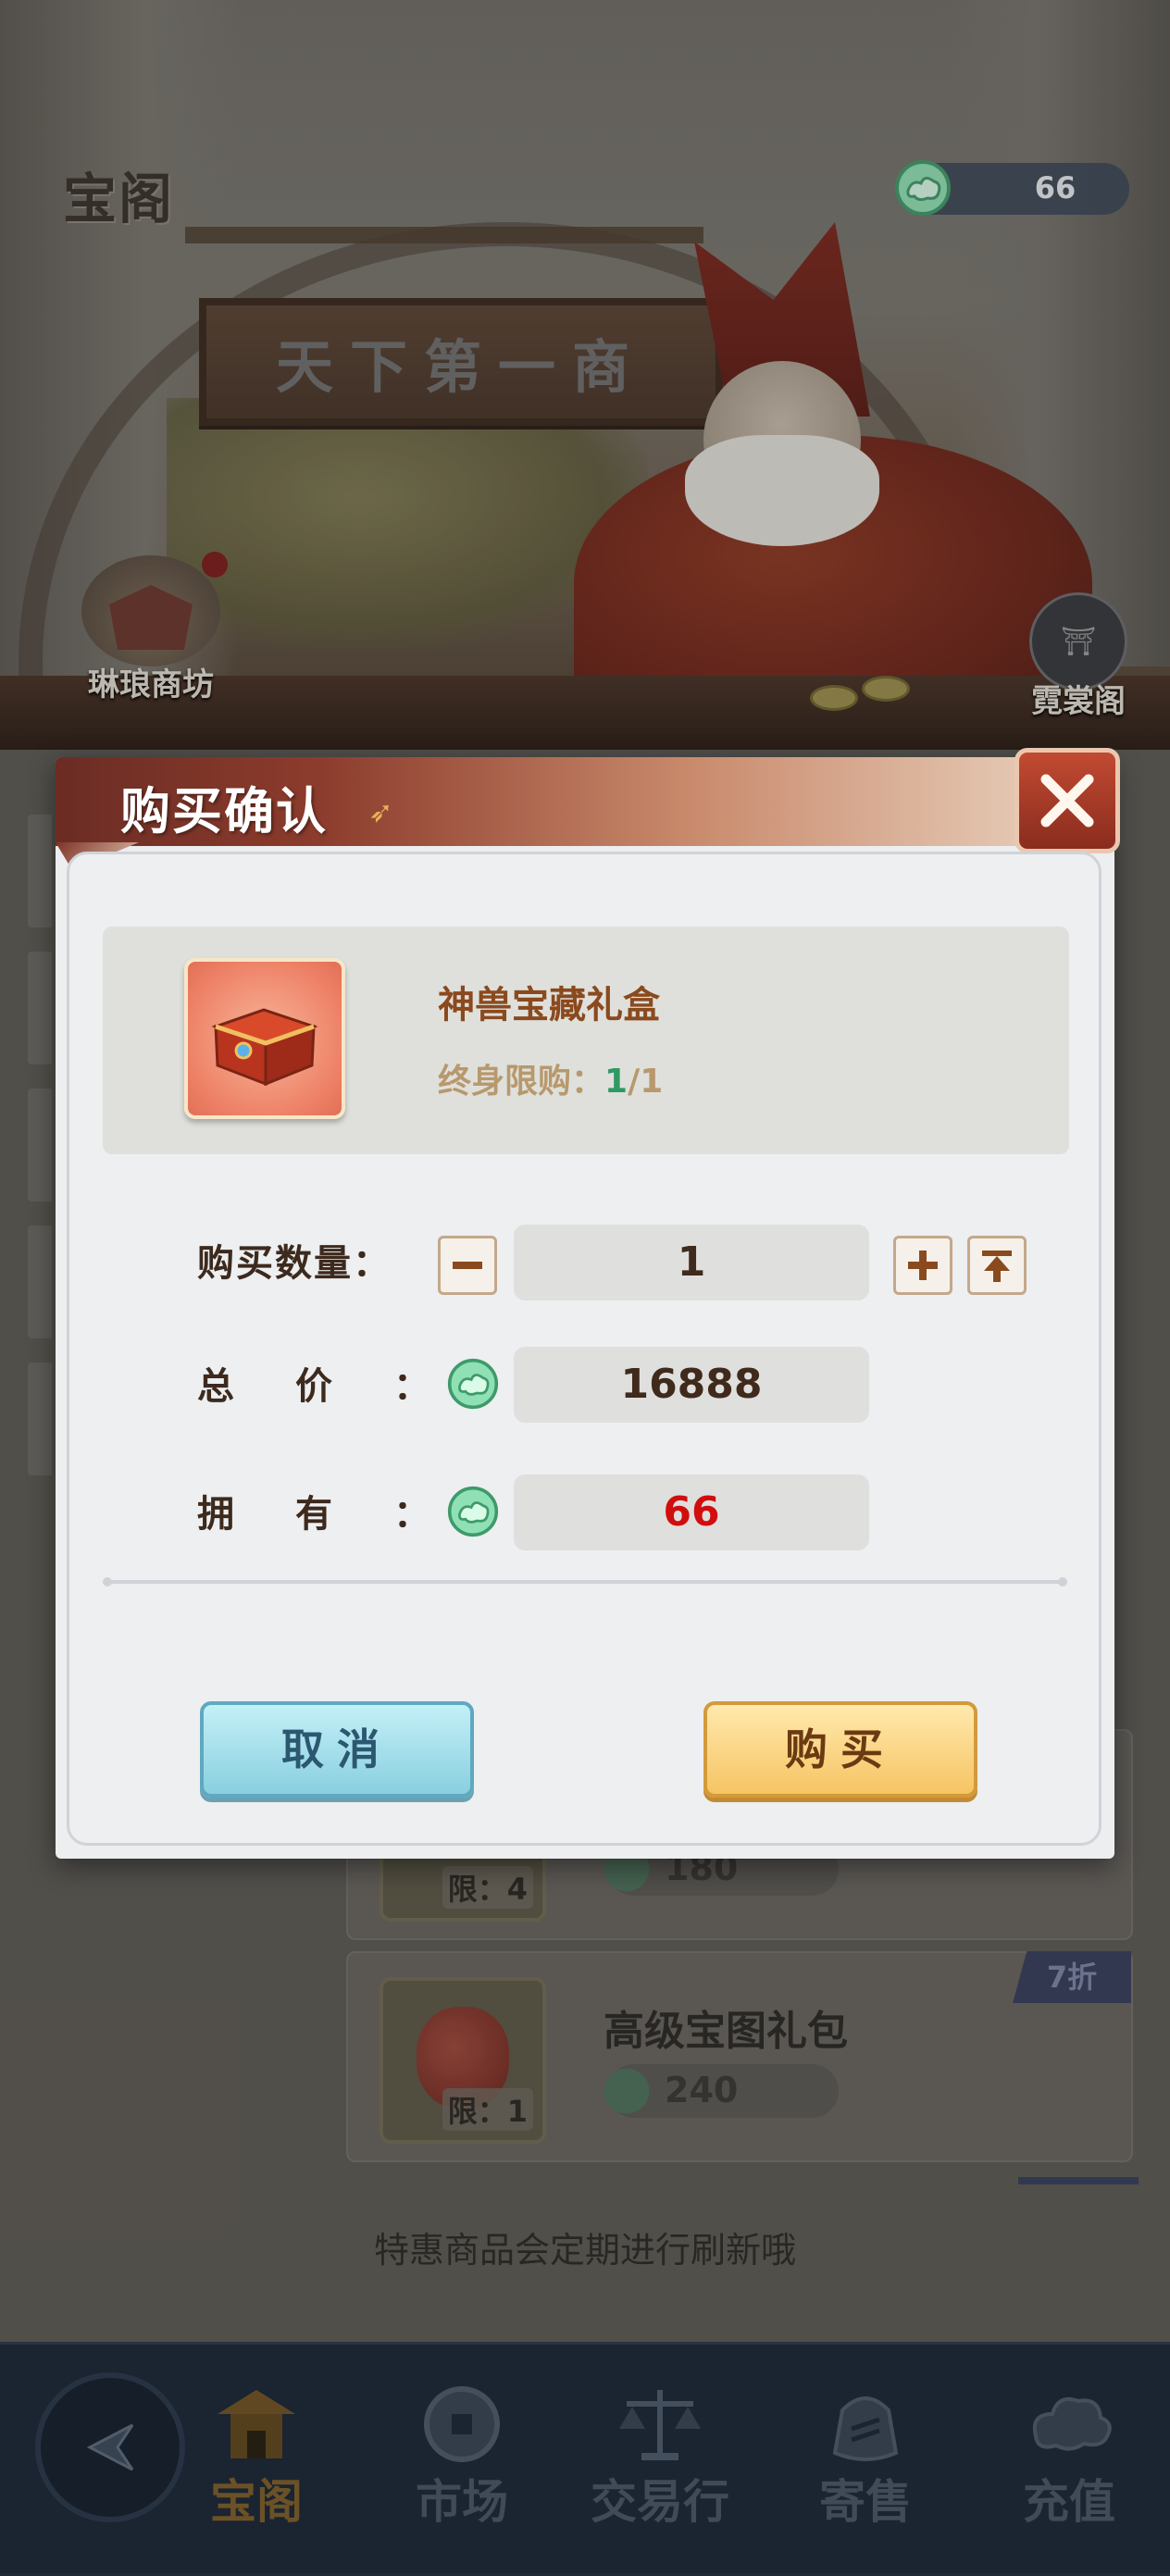  Describe the element at coordinates (337, 1749) in the screenshot. I see `cancel-button: 取消` at that location.